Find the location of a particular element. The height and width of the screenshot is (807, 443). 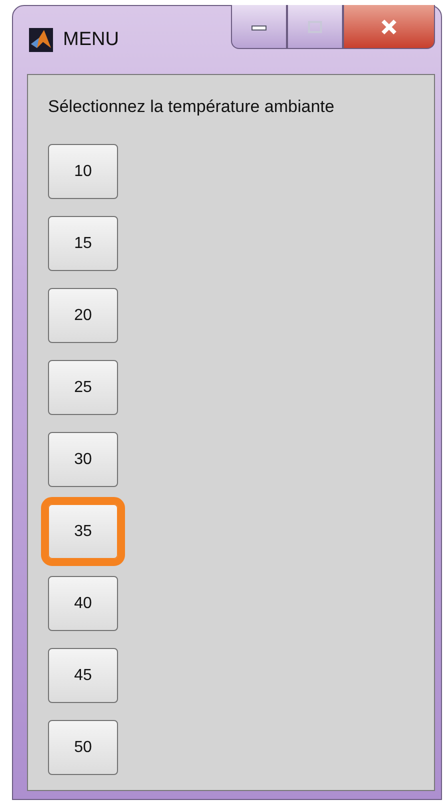

minimize-icon is located at coordinates (259, 26).